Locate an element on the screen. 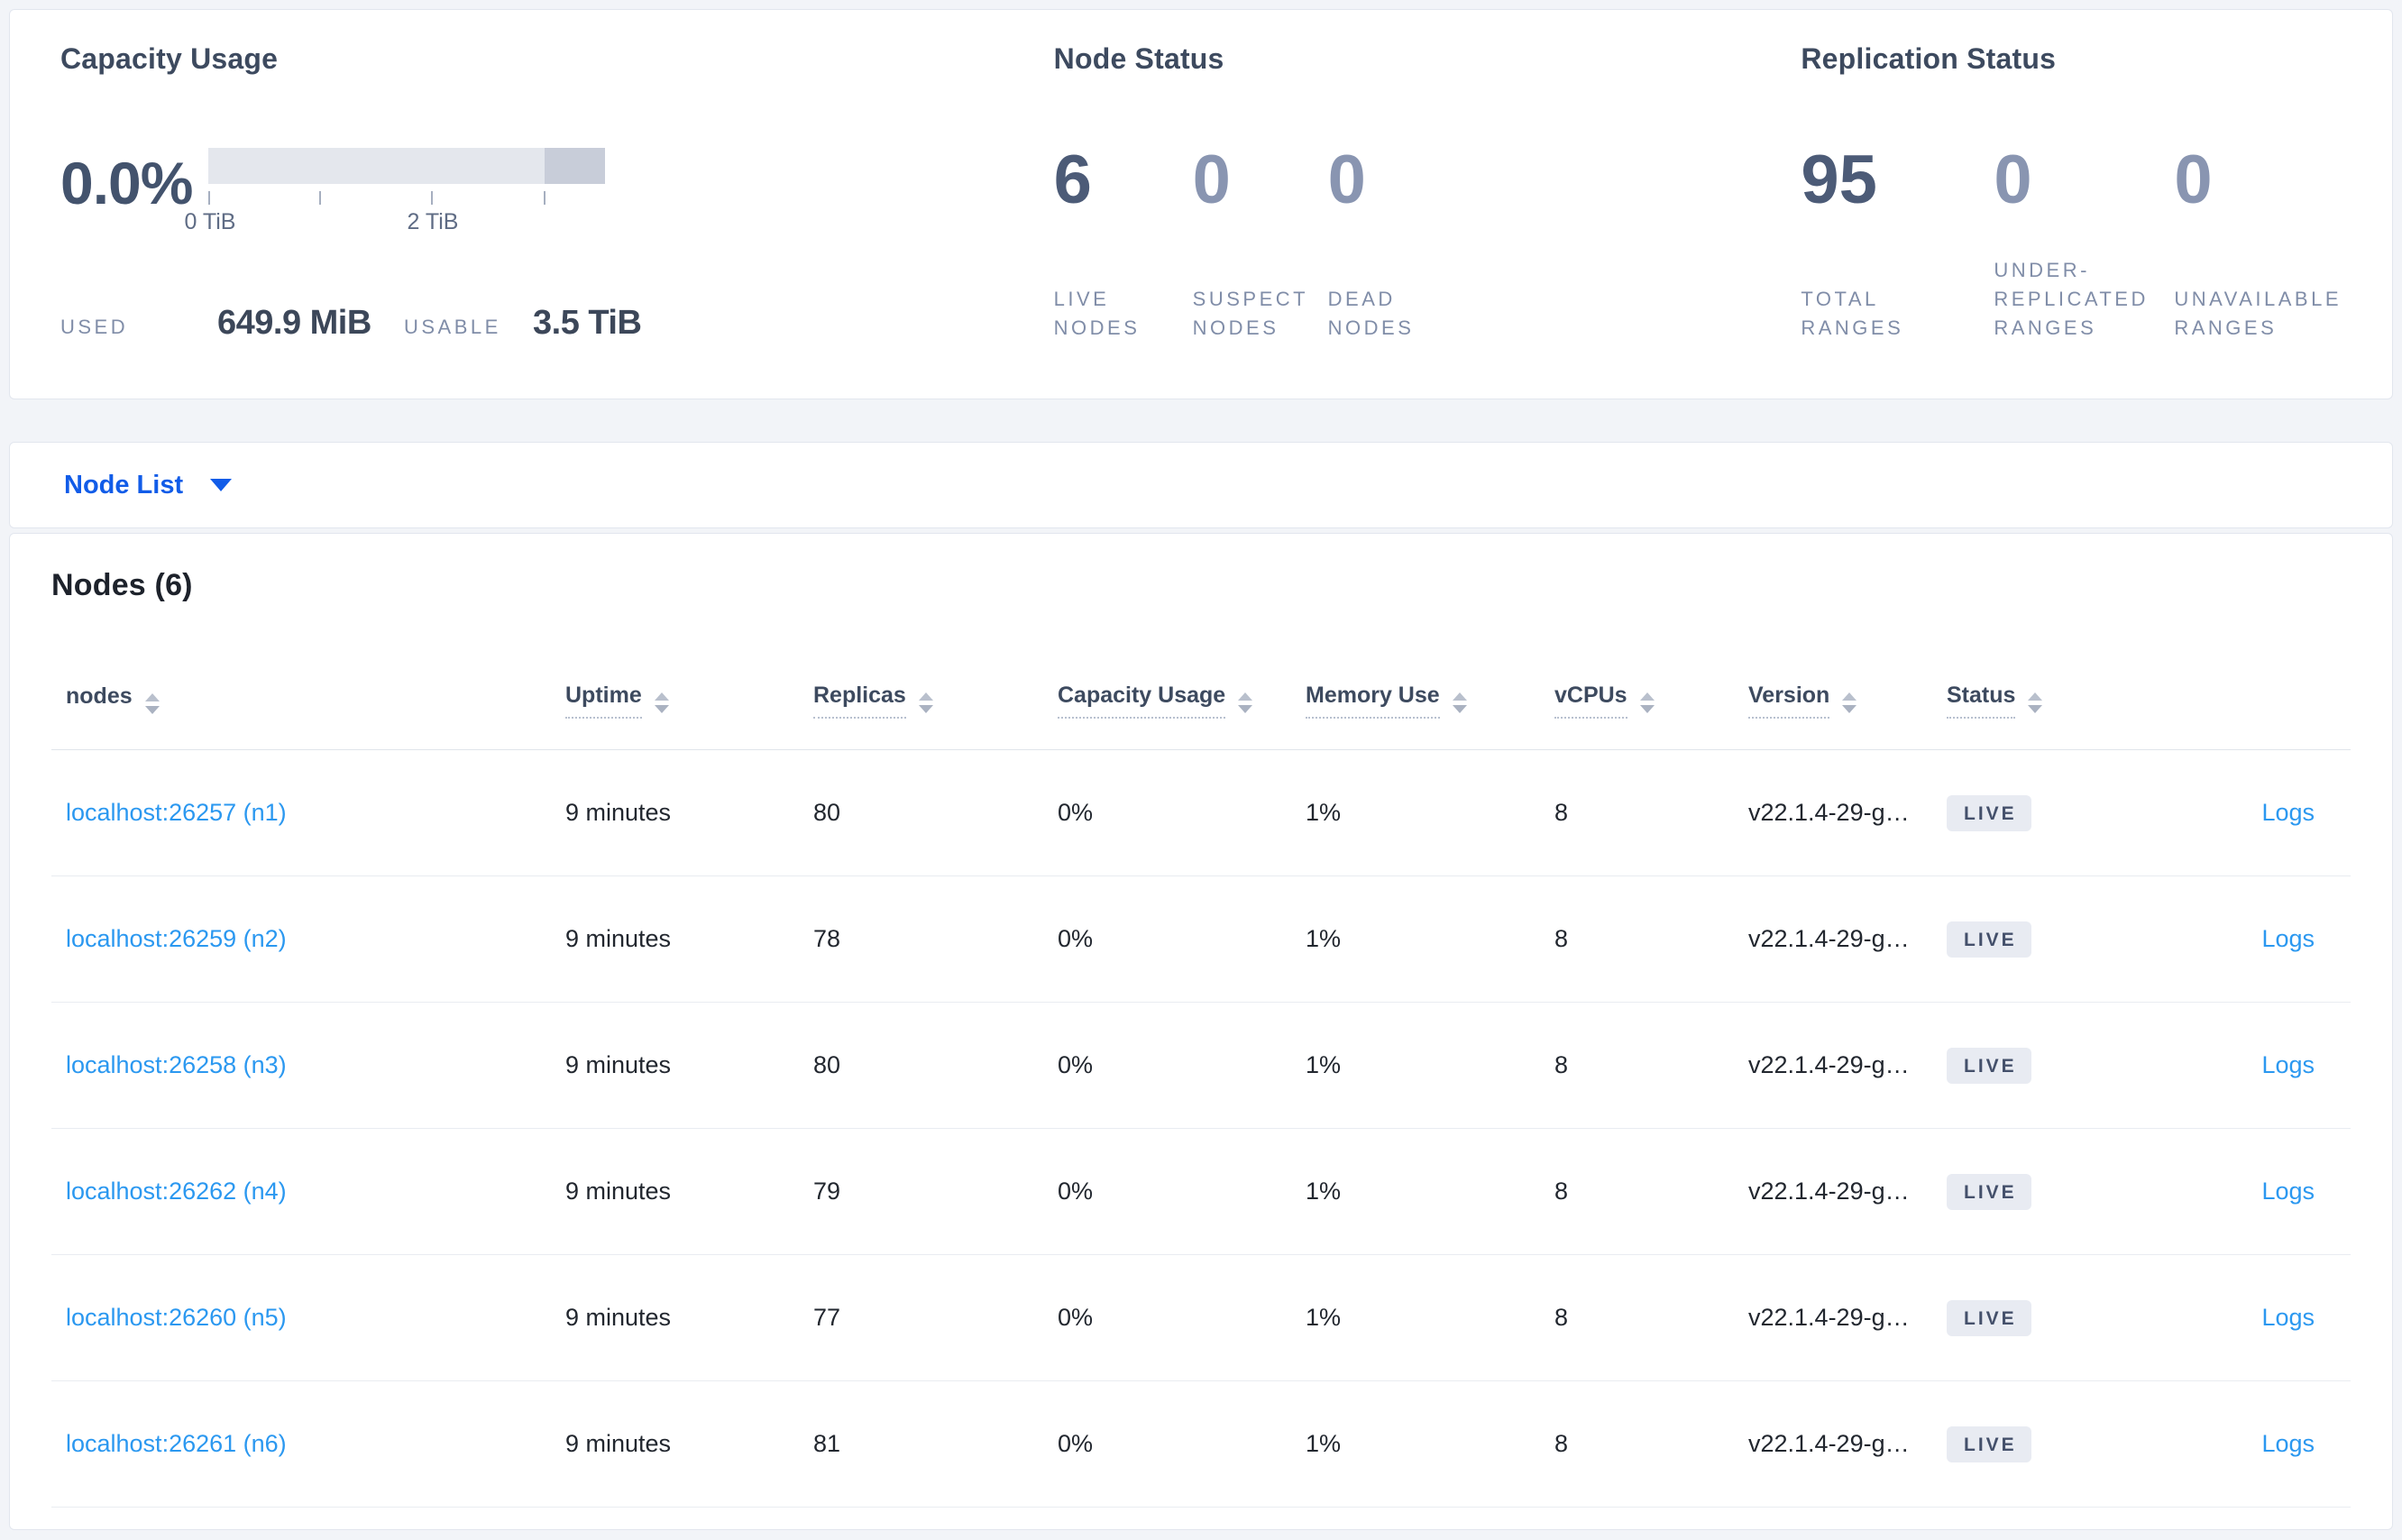 Image resolution: width=2402 pixels, height=1540 pixels. live-nodes-metric: 6 LIVE NODES is located at coordinates (1123, 233).